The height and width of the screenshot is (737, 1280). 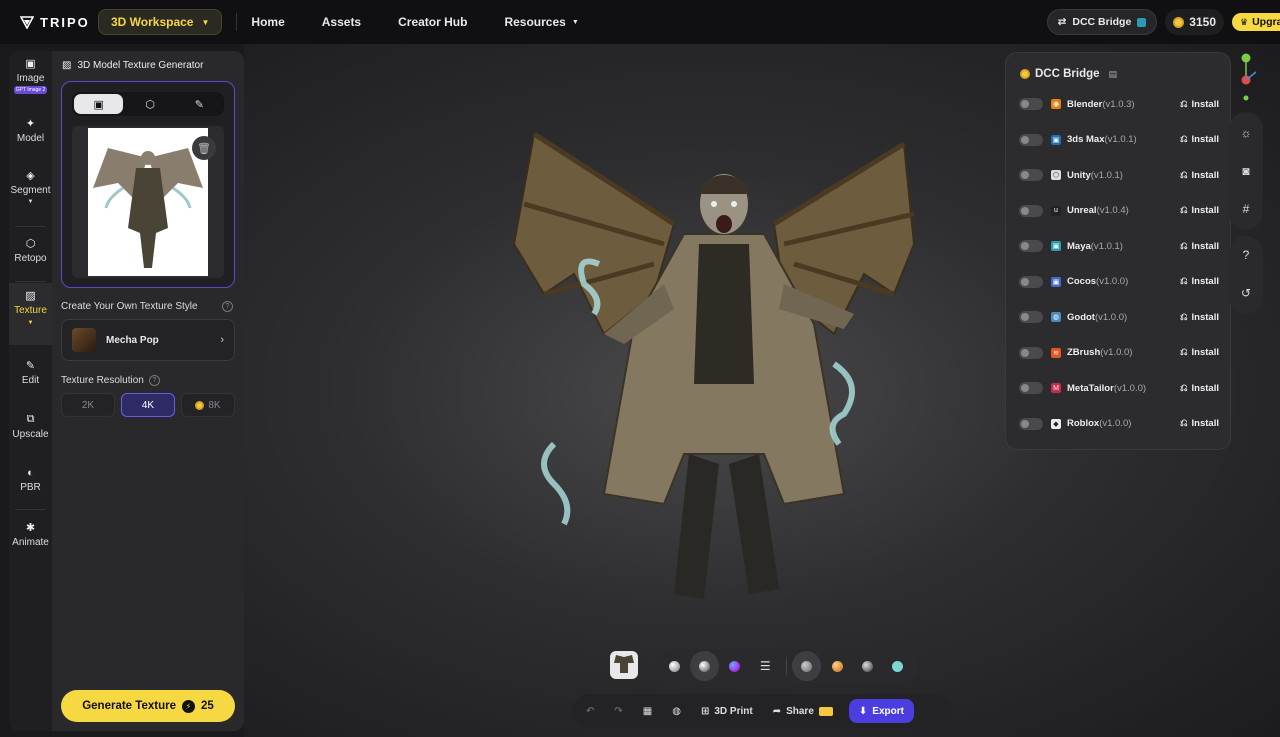 I want to click on texture-style-selector: Mecha Pop ›, so click(x=148, y=340).